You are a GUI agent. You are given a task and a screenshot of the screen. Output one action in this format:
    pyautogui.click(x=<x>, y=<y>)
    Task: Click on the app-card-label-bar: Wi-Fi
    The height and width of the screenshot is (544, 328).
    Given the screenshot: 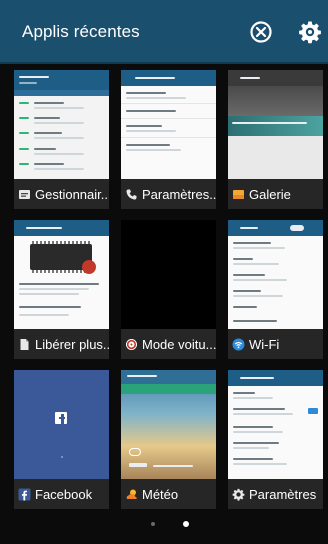 What is the action you would take?
    pyautogui.click(x=275, y=344)
    